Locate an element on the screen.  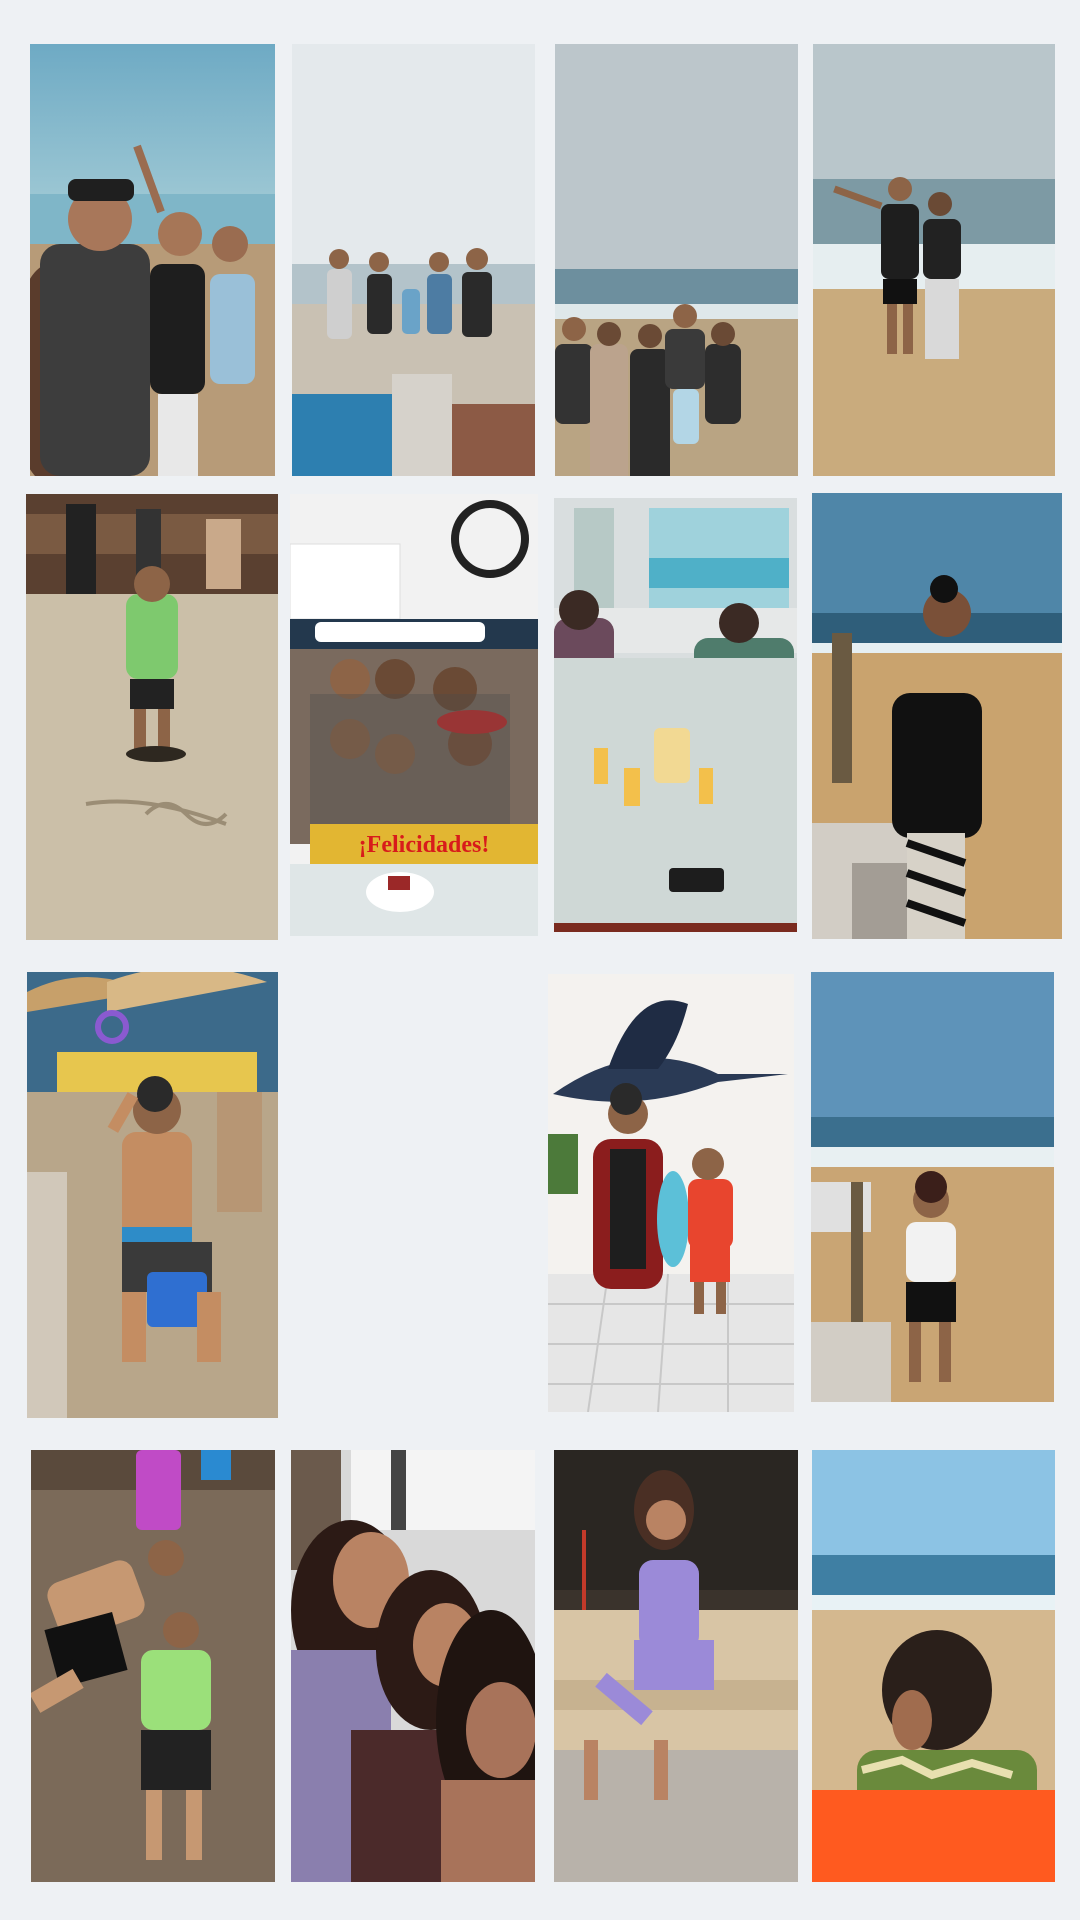
photo-boy-on-sand-with-writing is located at coordinates (152, 717).